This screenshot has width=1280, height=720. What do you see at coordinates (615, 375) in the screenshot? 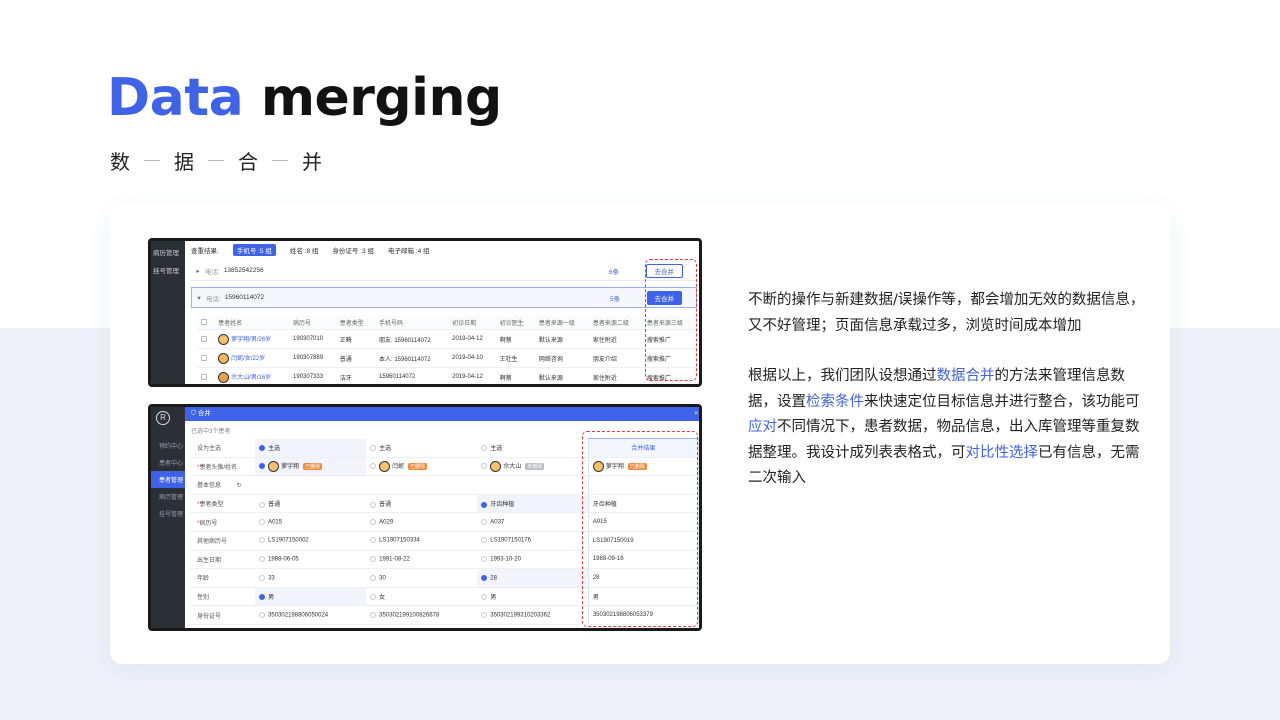
I see `cell: 家住附近` at bounding box center [615, 375].